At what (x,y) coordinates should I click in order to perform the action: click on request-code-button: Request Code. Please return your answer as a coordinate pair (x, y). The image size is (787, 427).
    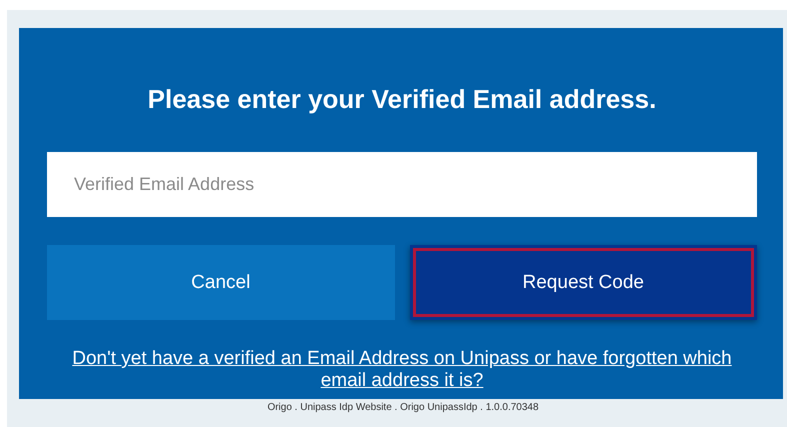
    Looking at the image, I should click on (583, 282).